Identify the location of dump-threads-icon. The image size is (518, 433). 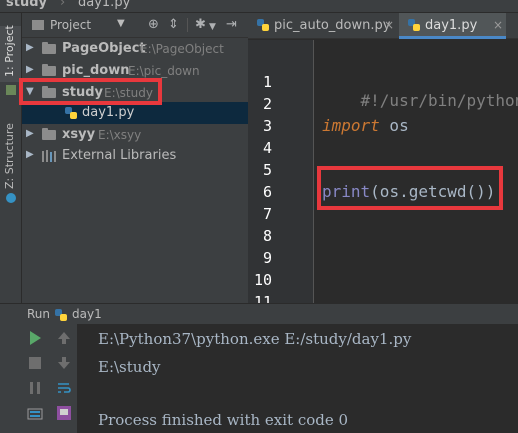
(35, 415).